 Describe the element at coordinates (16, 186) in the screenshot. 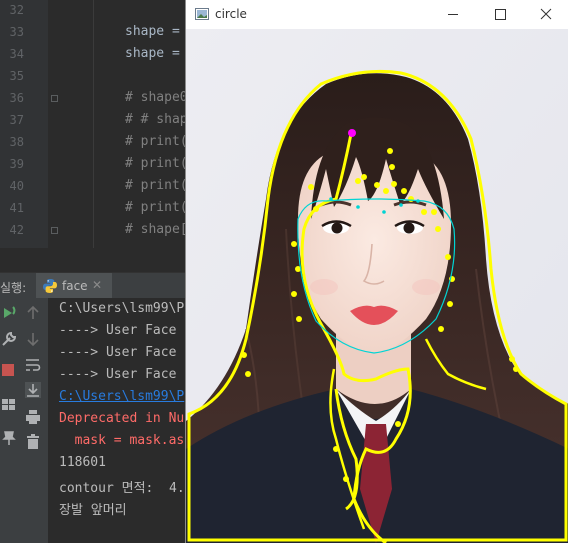

I see `line-number: 40` at that location.